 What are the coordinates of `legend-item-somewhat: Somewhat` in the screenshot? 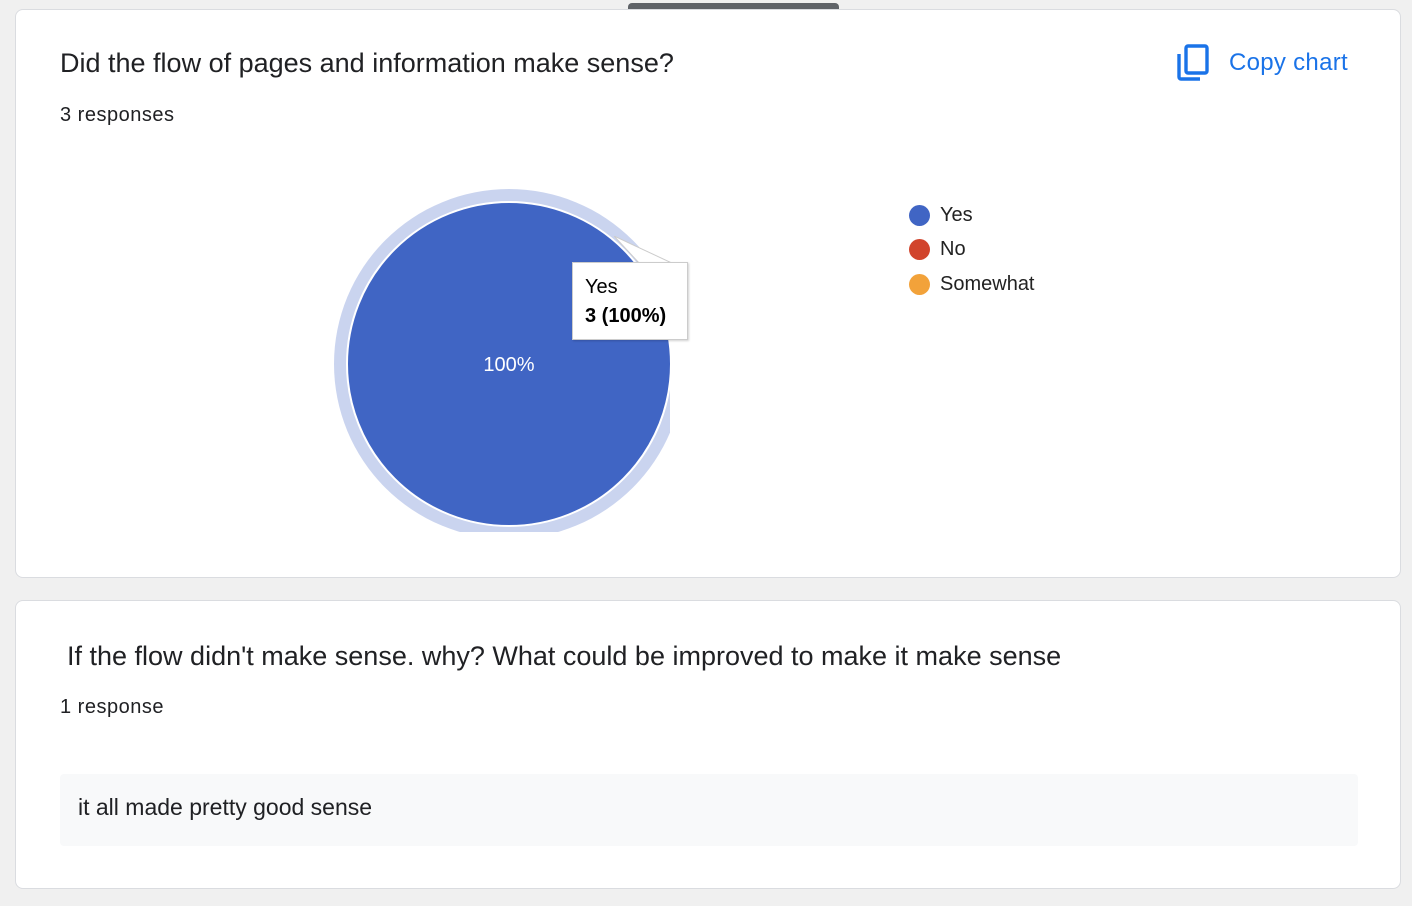 It's located at (972, 284).